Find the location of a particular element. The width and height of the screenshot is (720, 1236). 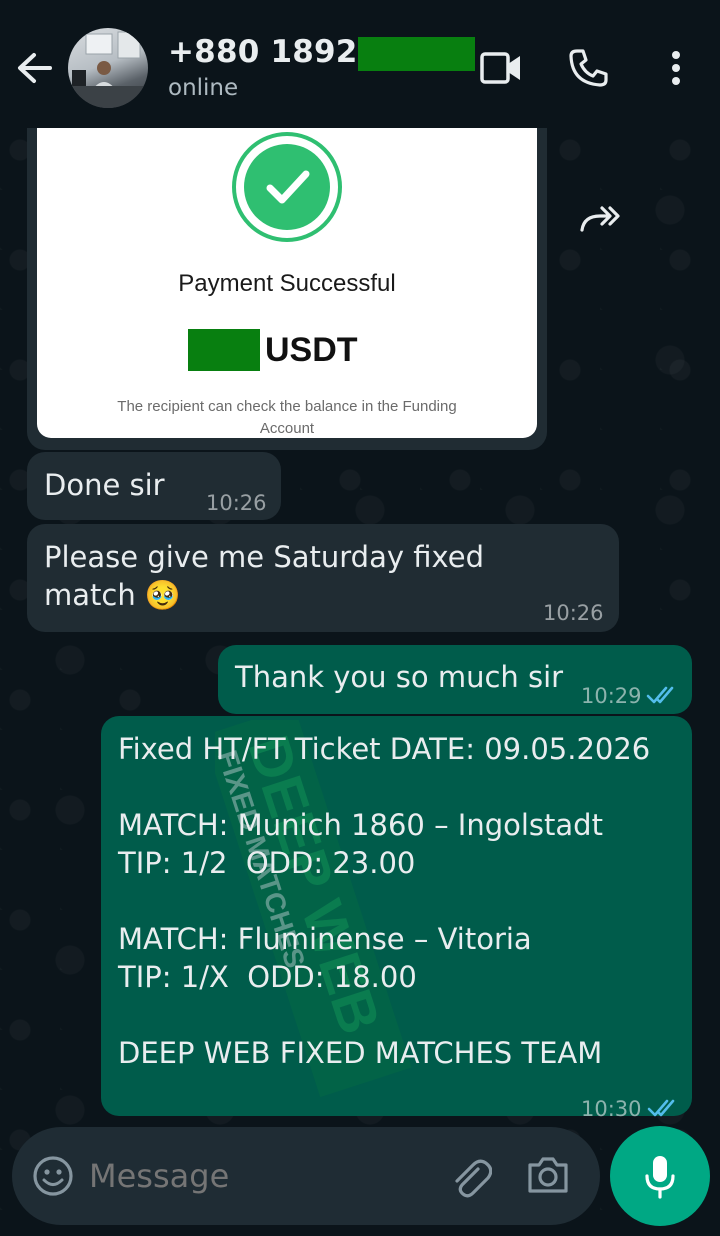

incoming-message: Done sir 10:26 is located at coordinates (154, 486).